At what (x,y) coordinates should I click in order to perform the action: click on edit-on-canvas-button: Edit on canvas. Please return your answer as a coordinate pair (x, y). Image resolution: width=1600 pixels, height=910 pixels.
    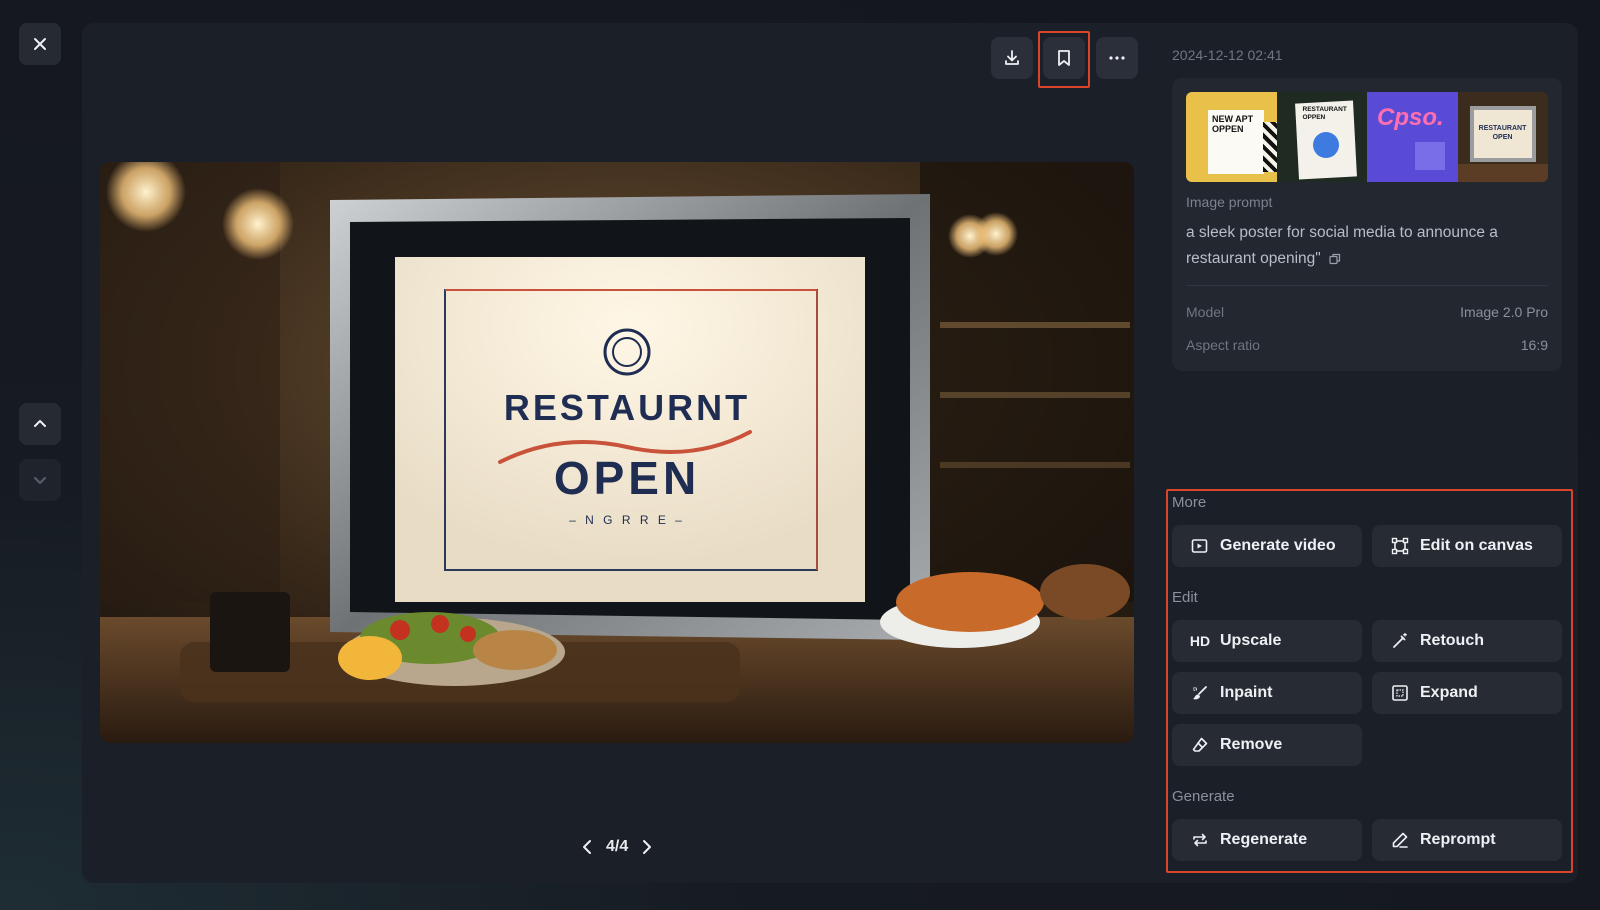
    Looking at the image, I should click on (1467, 546).